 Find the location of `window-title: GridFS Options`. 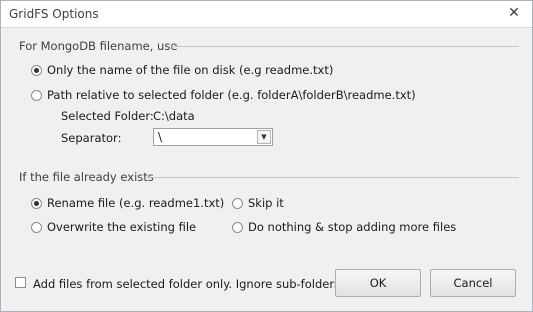

window-title: GridFS Options is located at coordinates (54, 14).